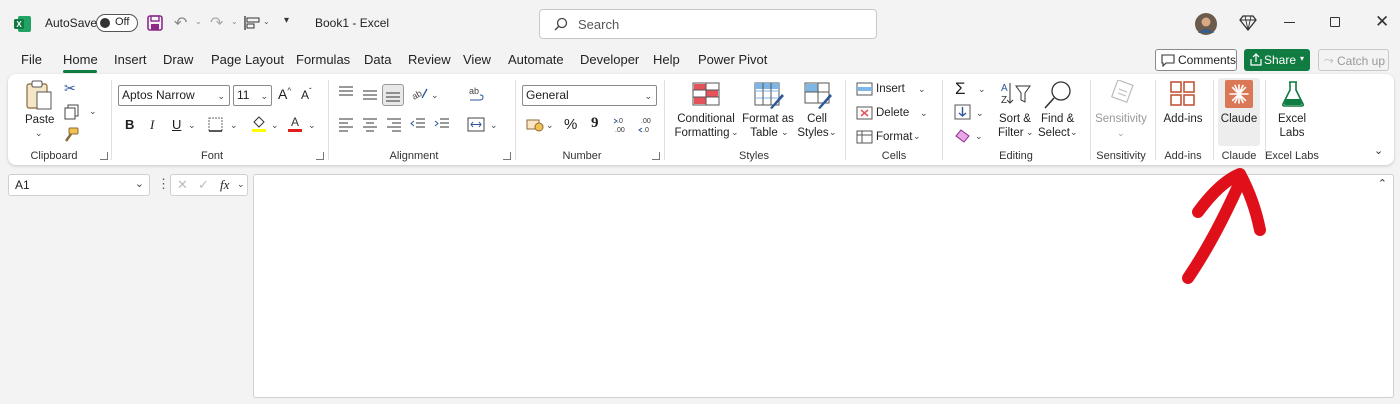 This screenshot has height=404, width=1400. Describe the element at coordinates (1015, 119) in the screenshot. I see `sort-filter-label-1: Sort &` at that location.